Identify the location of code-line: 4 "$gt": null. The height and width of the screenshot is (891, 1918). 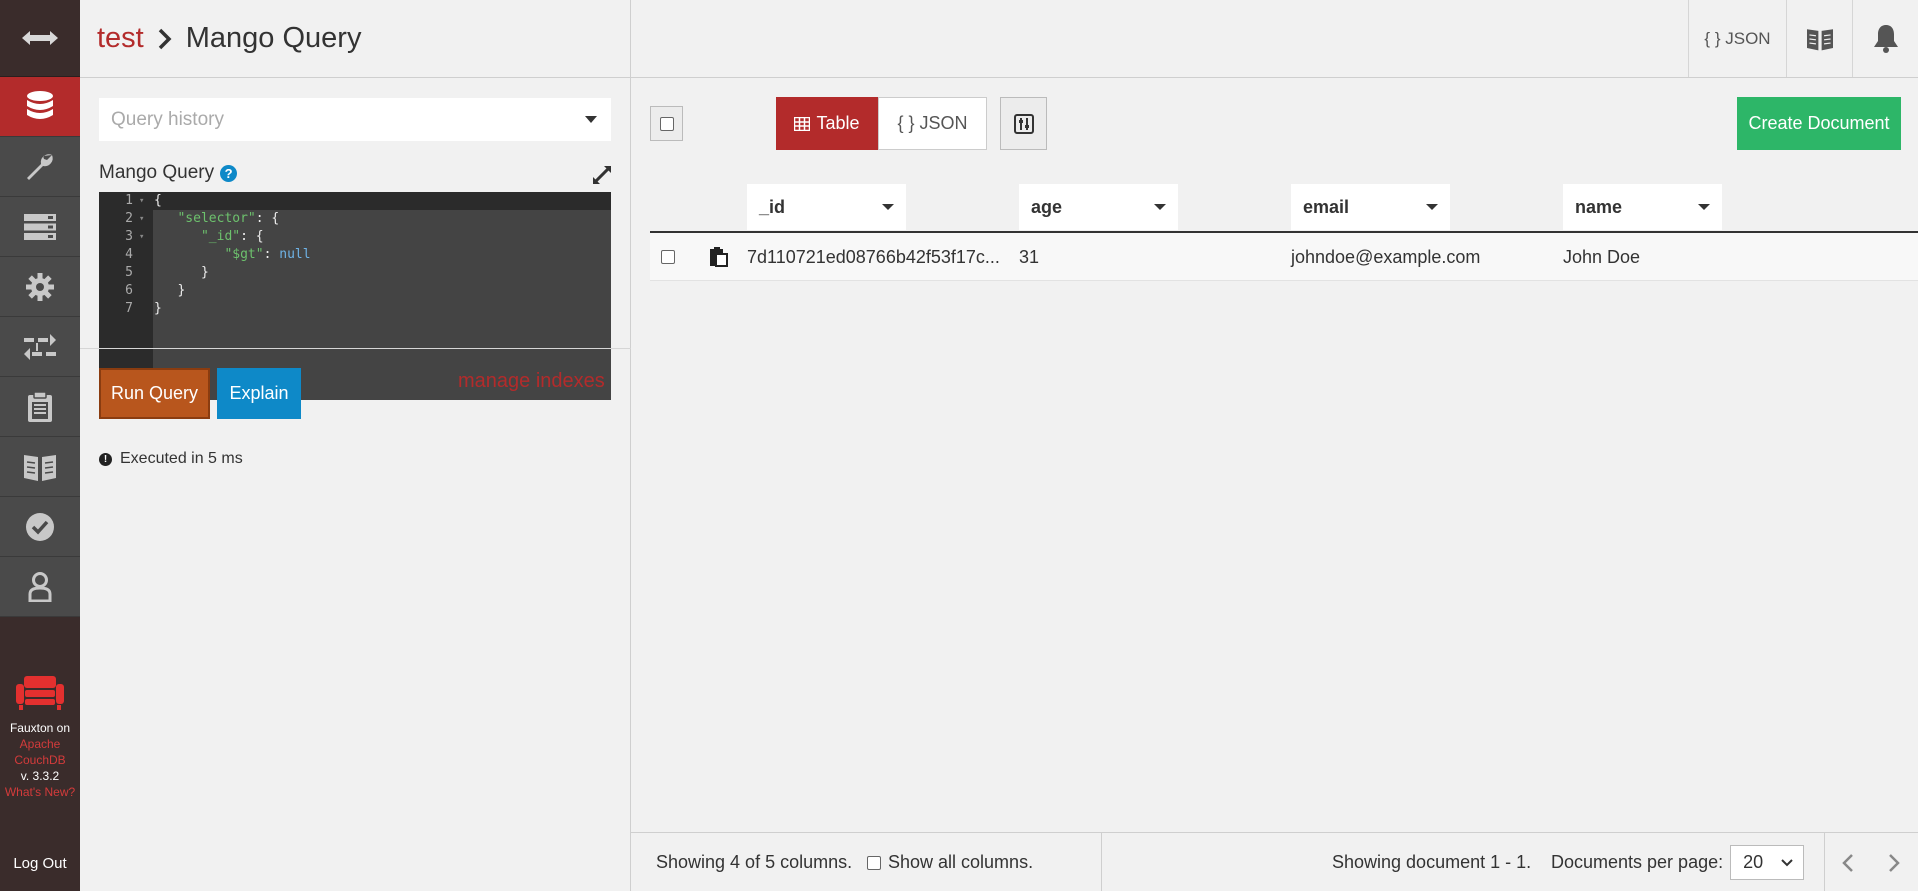
(355, 255).